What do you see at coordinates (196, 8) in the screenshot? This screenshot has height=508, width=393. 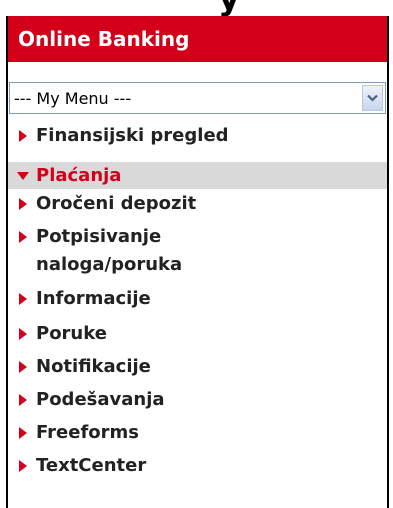 I see `page-title-cutoff: y` at bounding box center [196, 8].